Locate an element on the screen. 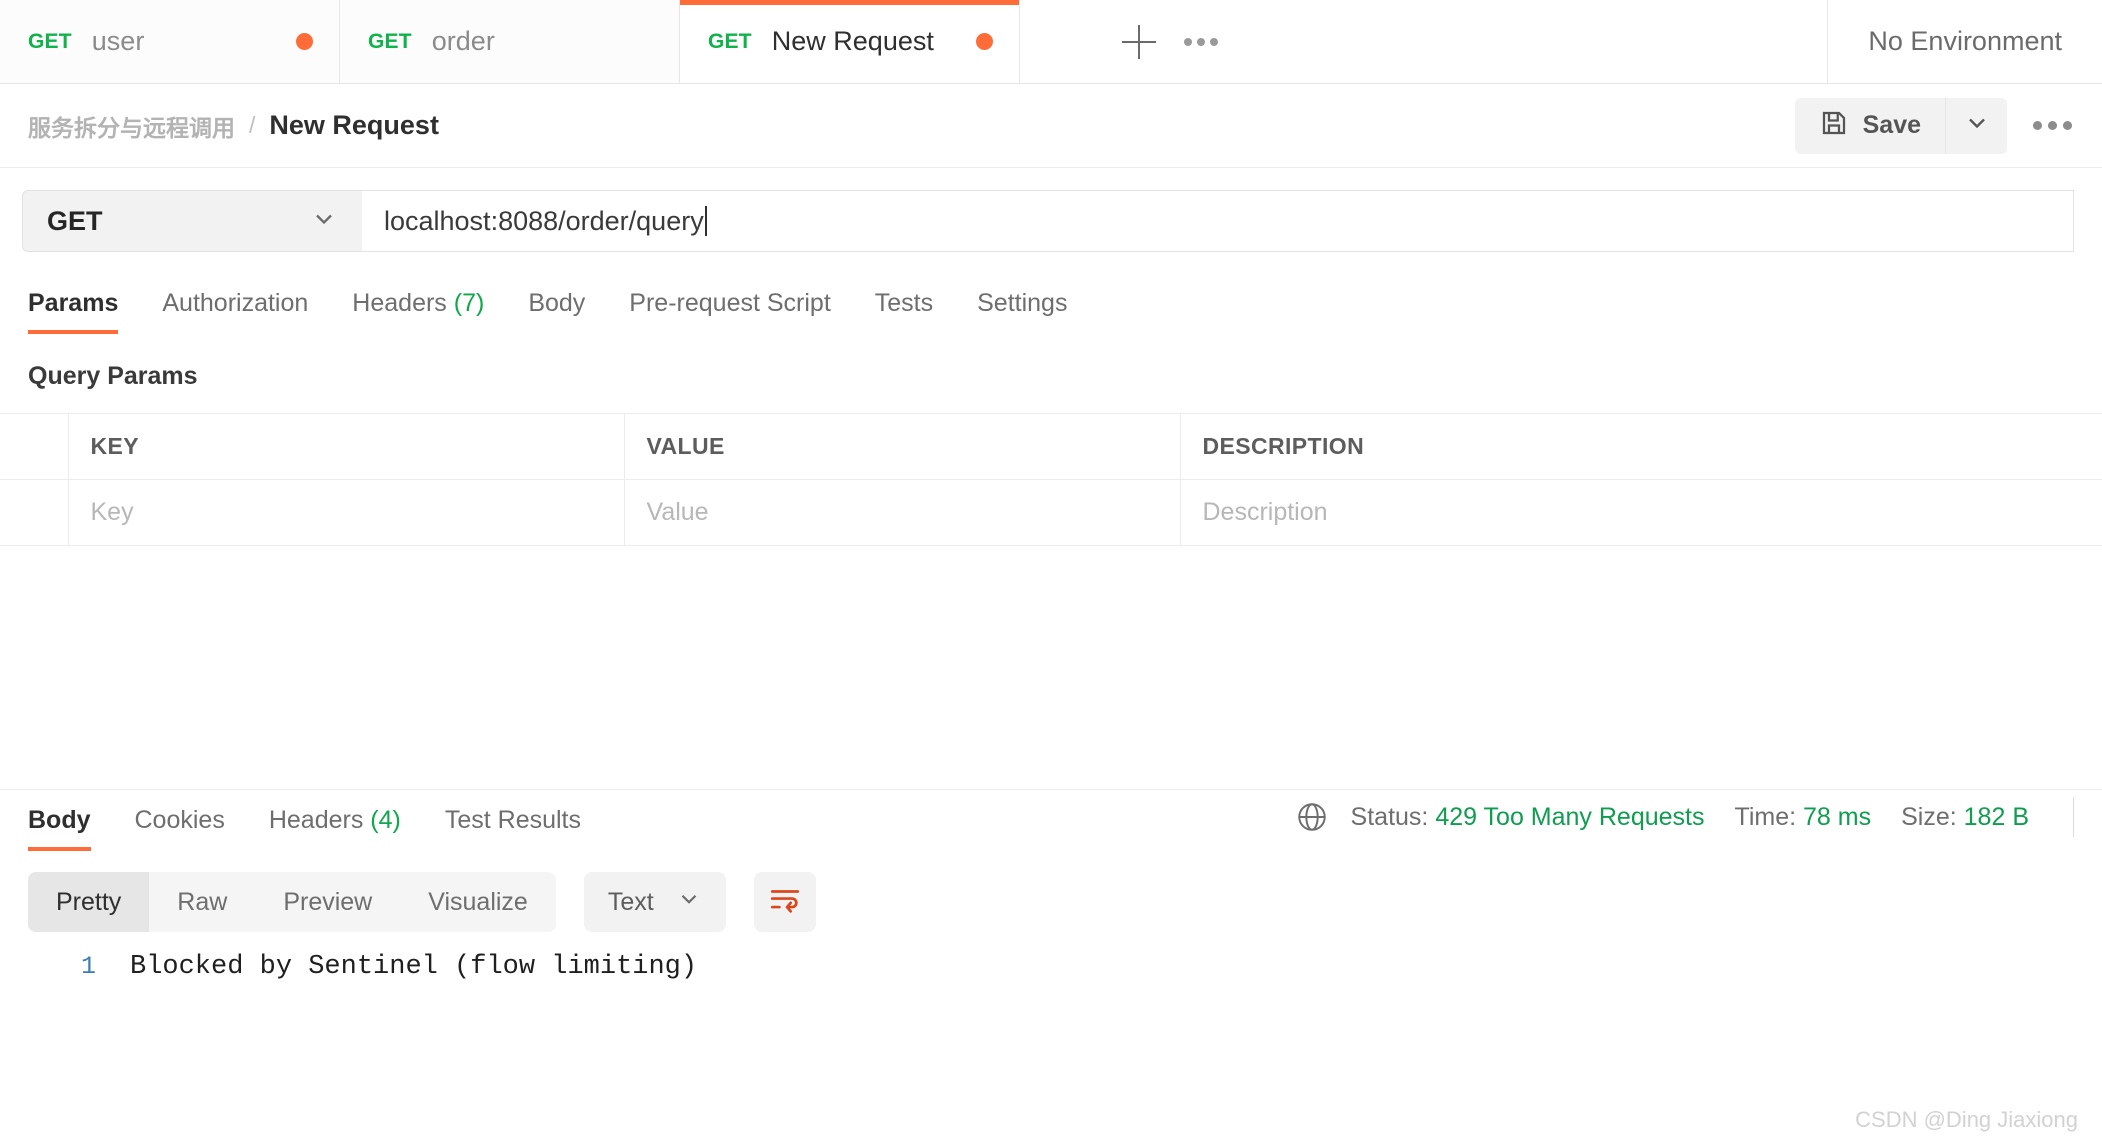 This screenshot has height=1147, width=2102. response-format-select: Text is located at coordinates (654, 902).